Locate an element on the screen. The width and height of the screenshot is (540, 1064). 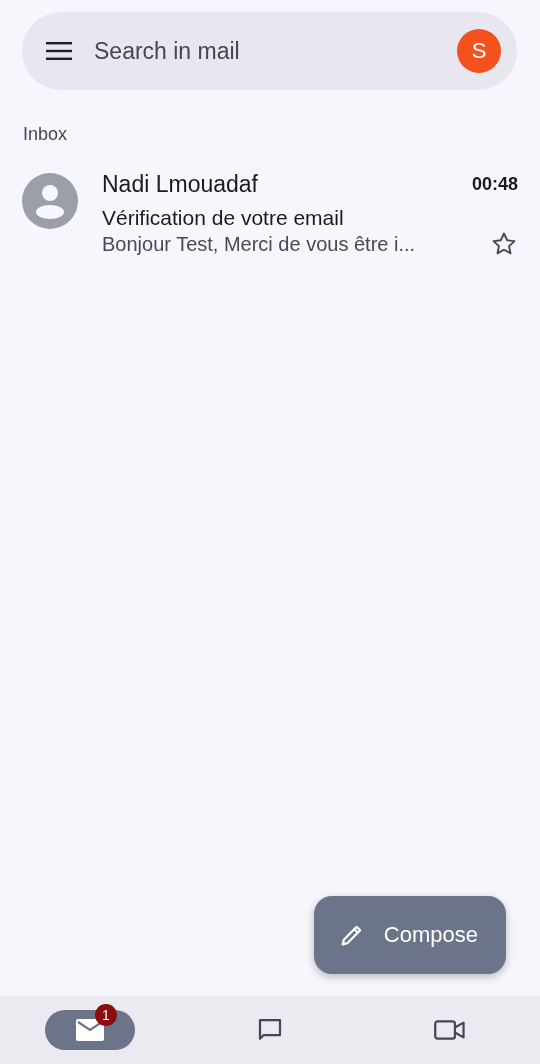
mail-icon is located at coordinates (90, 1030).